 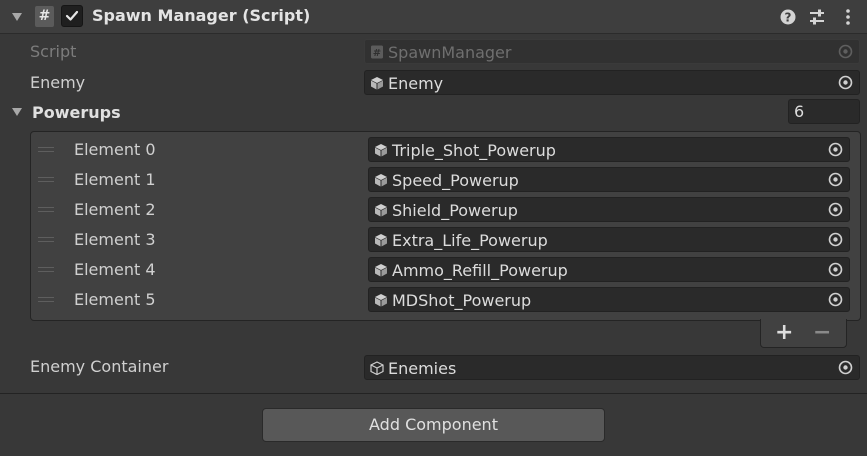 What do you see at coordinates (480, 270) in the screenshot?
I see `element-value: Ammo_Refill_Powerup` at bounding box center [480, 270].